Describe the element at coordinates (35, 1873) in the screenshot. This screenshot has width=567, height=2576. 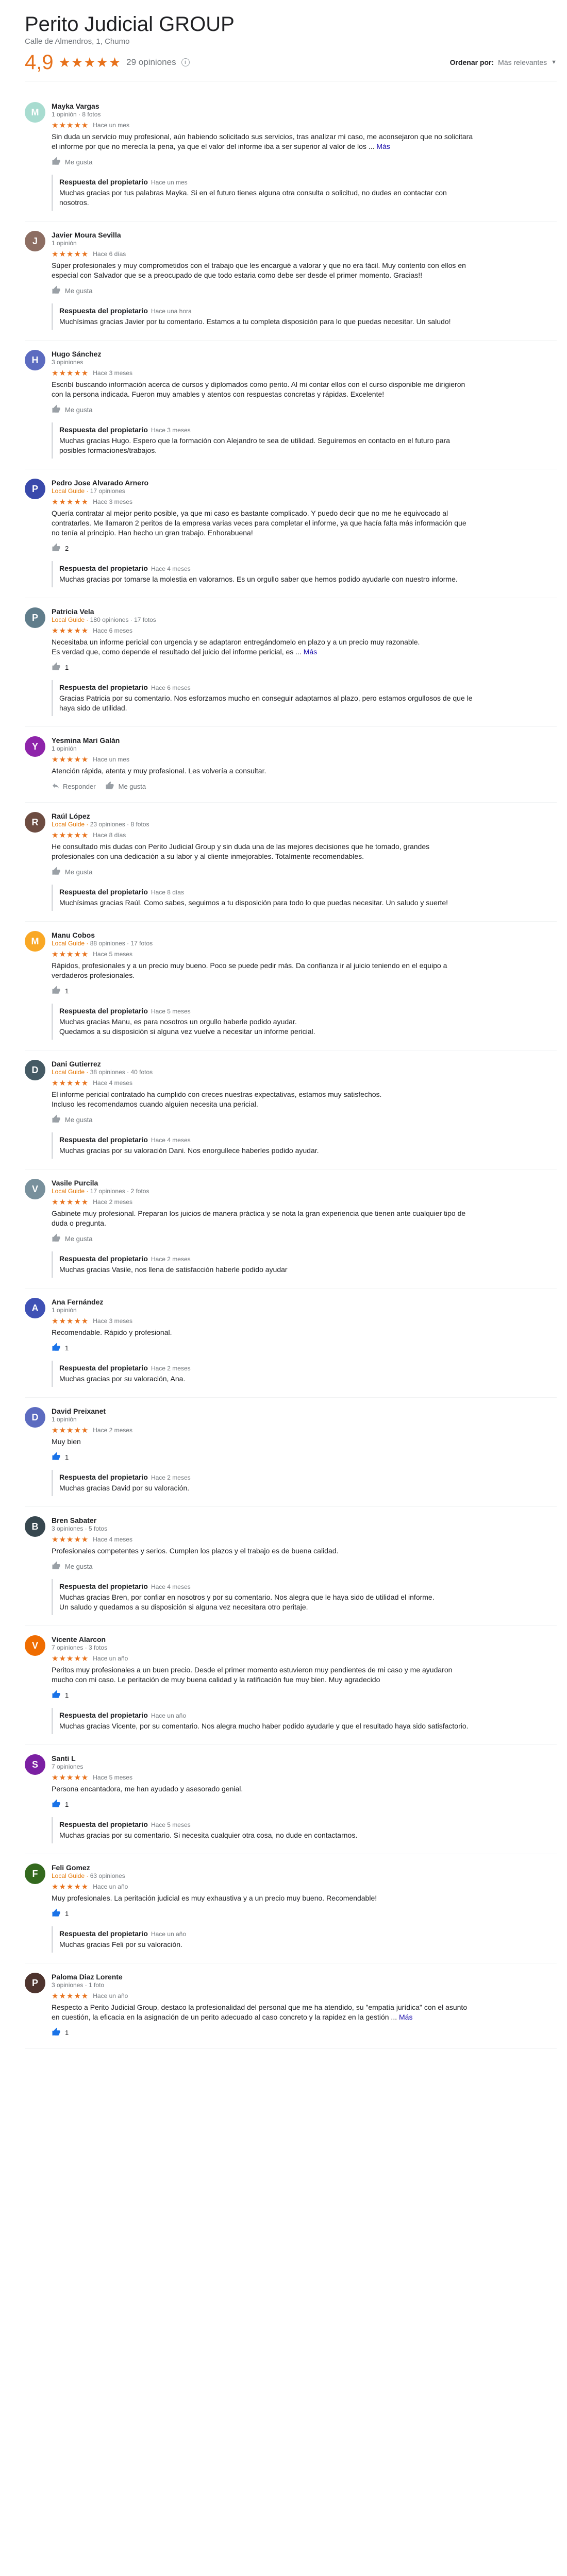
I see `avatar: F` at that location.